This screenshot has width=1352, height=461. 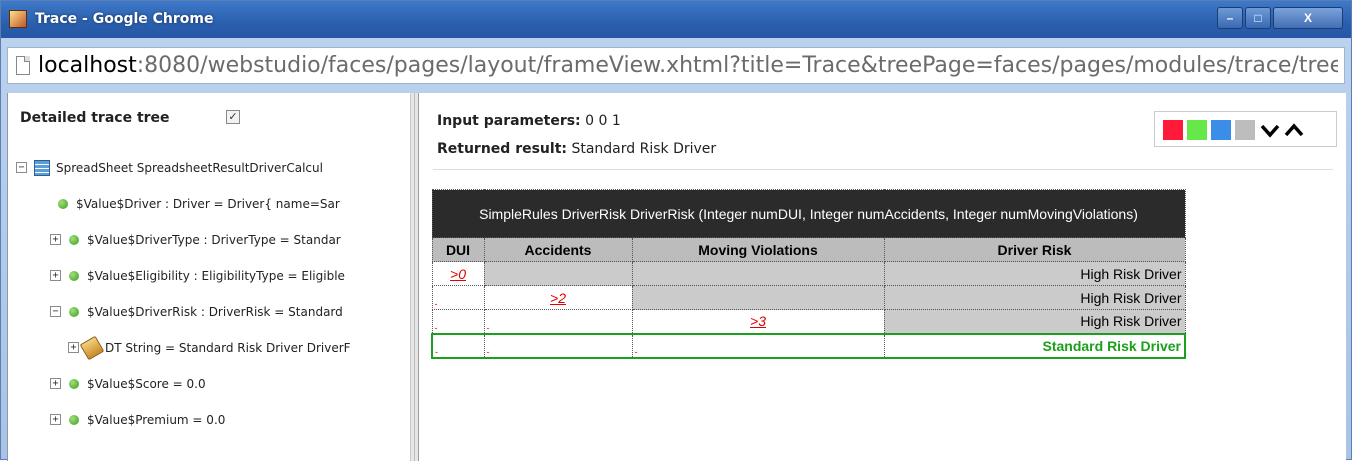 What do you see at coordinates (603, 121) in the screenshot?
I see `input-parameters-value: 0 0 1` at bounding box center [603, 121].